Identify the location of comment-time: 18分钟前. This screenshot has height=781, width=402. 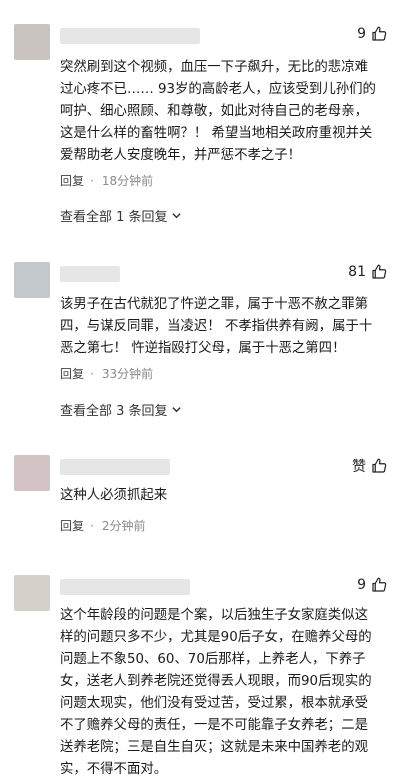
(127, 181).